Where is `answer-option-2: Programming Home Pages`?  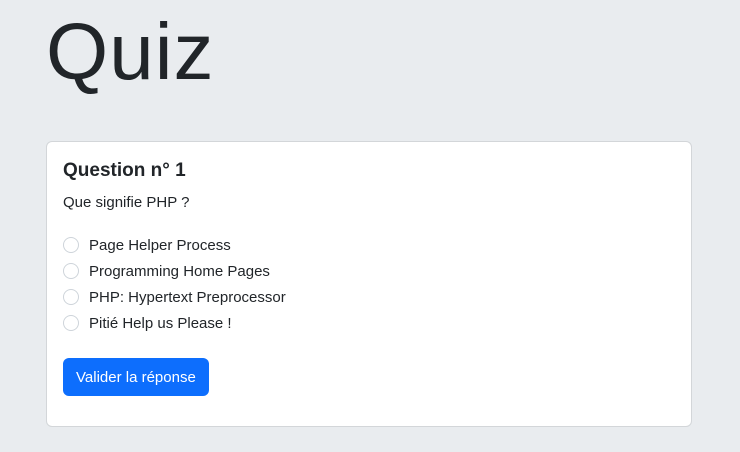 answer-option-2: Programming Home Pages is located at coordinates (174, 271).